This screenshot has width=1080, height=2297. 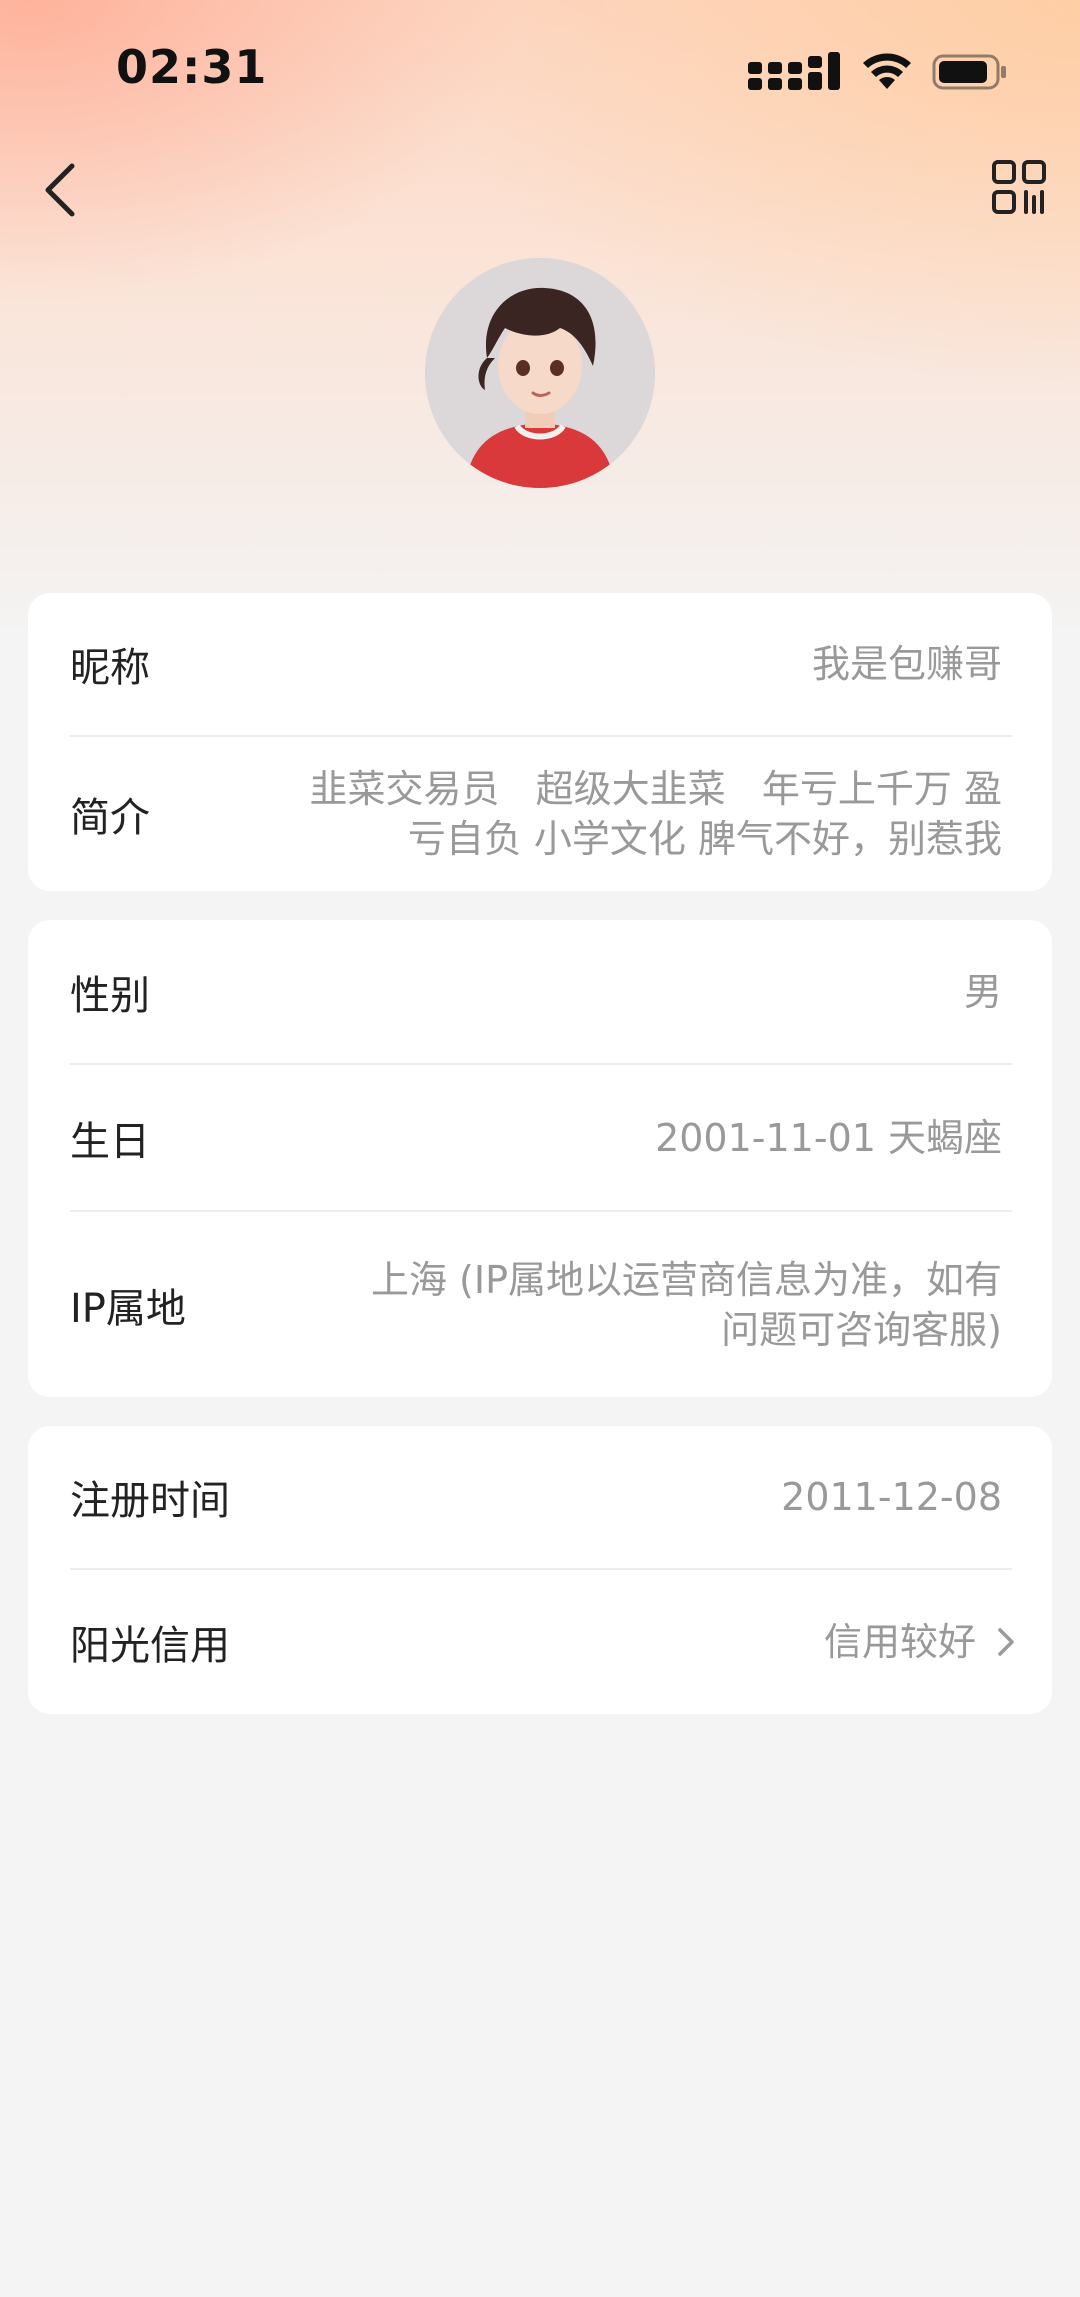 What do you see at coordinates (542, 1642) in the screenshot?
I see `sunshine-credit-row: 阳光信用 信用较好` at bounding box center [542, 1642].